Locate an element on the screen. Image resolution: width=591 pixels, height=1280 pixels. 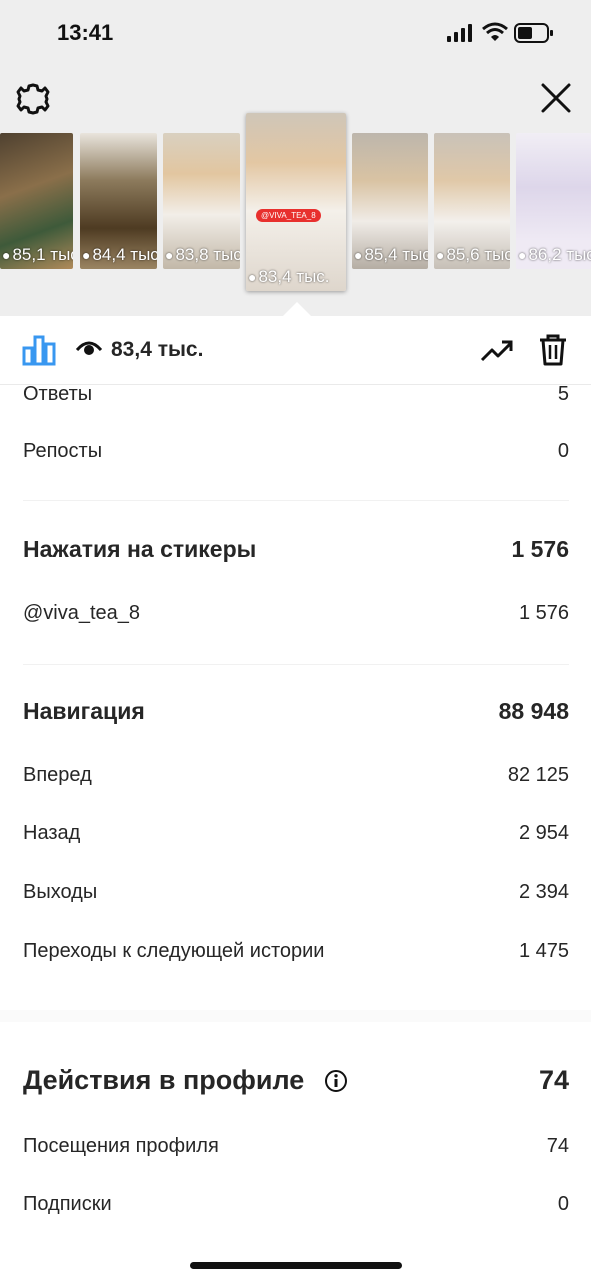
thumbnail-views: ●85,6 тыс. is located at coordinates (473, 255).